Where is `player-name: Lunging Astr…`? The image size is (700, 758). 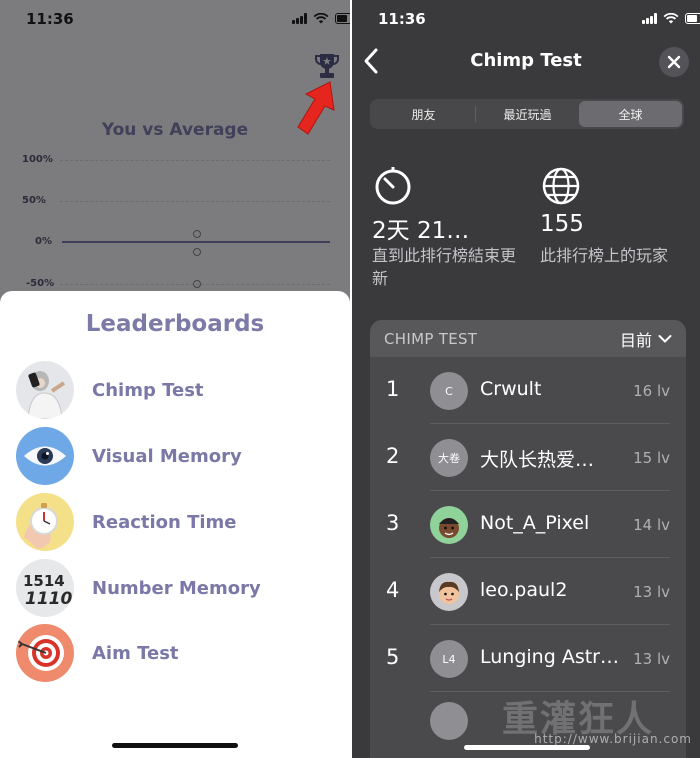
player-name: Lunging Astr… is located at coordinates (549, 657).